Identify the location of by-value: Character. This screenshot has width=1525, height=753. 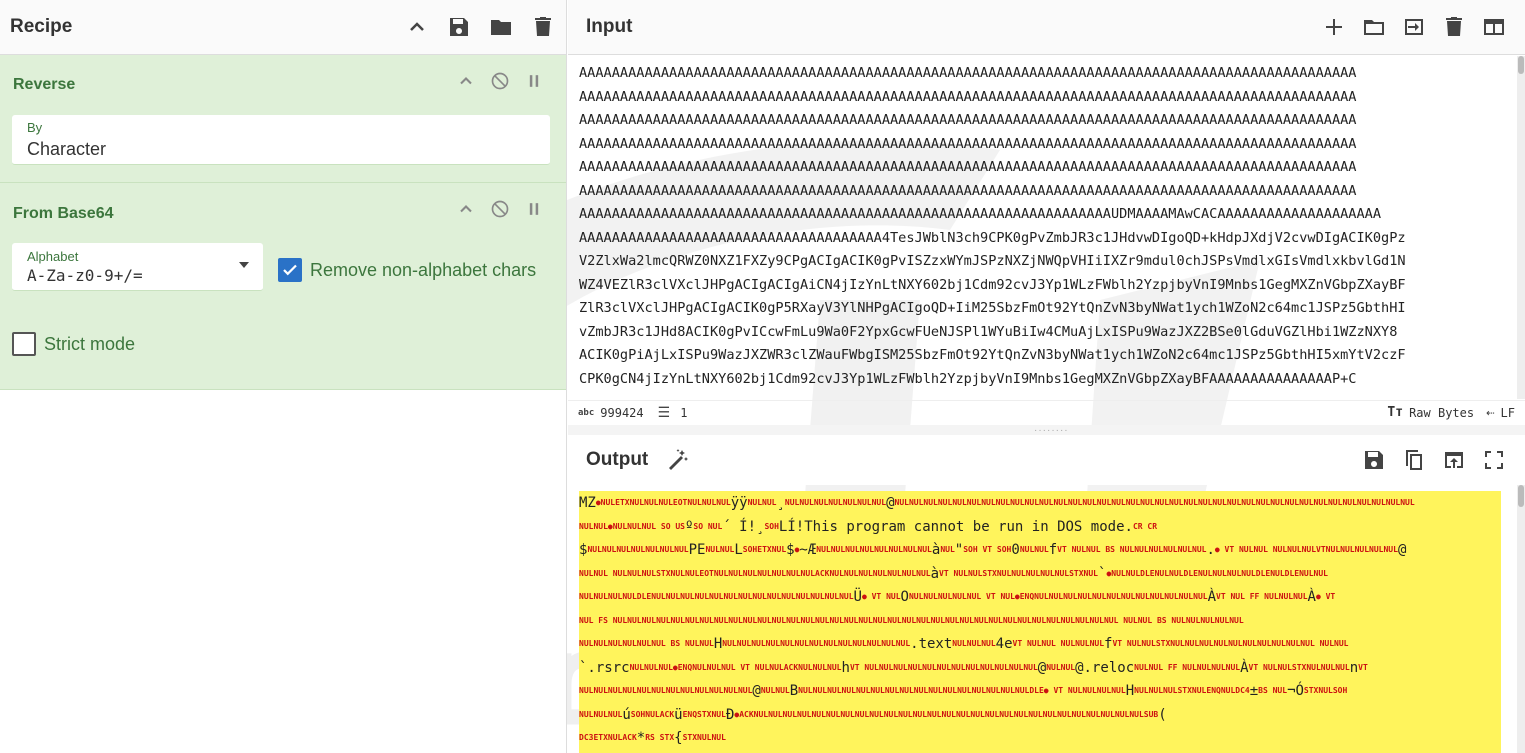
(67, 149).